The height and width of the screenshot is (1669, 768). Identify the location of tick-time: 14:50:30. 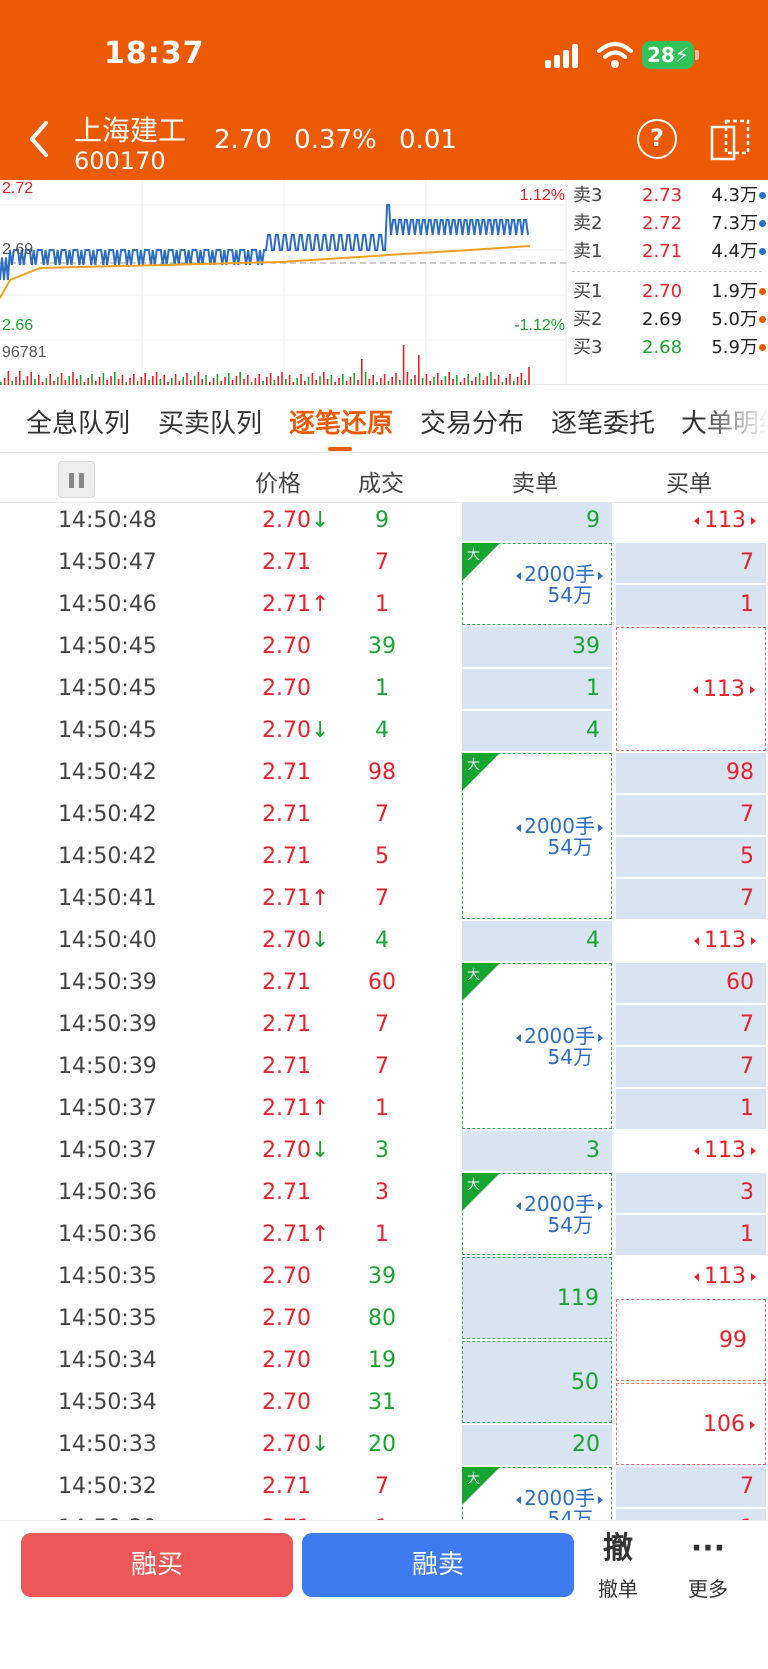
(107, 1514).